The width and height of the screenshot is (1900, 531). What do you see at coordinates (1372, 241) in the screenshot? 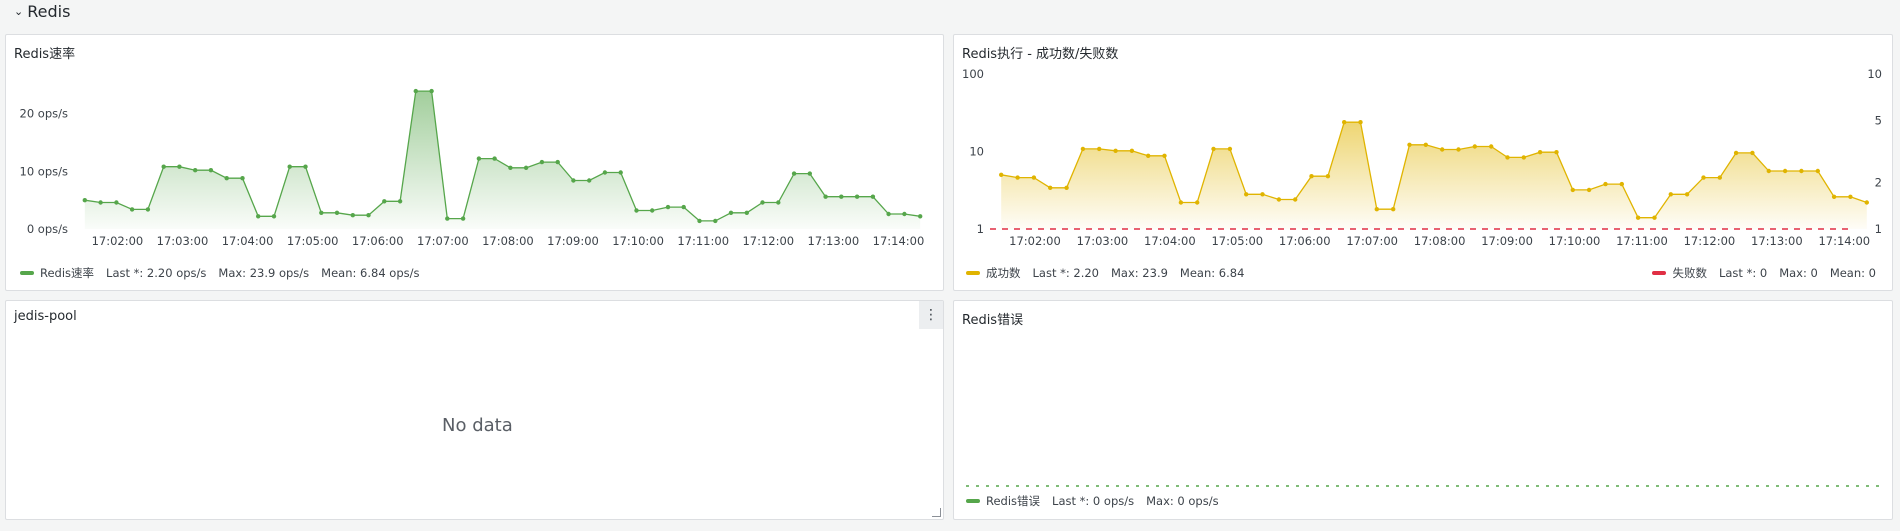
I see `x-tick-label: 17:07:00` at bounding box center [1372, 241].